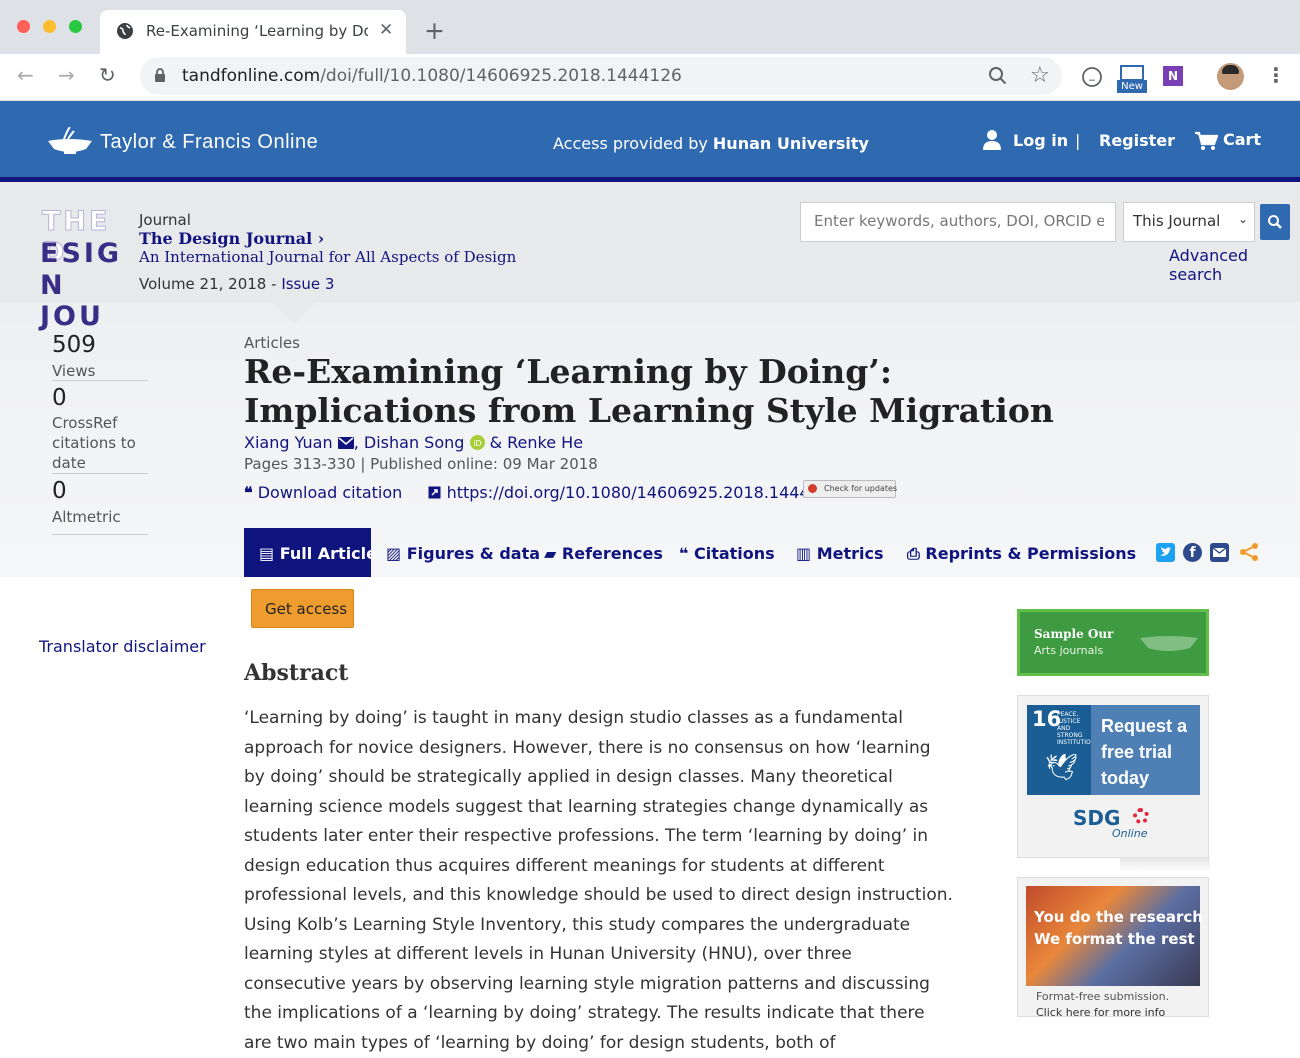  Describe the element at coordinates (630, 143) in the screenshot. I see `access-prefix: Access provided by` at that location.